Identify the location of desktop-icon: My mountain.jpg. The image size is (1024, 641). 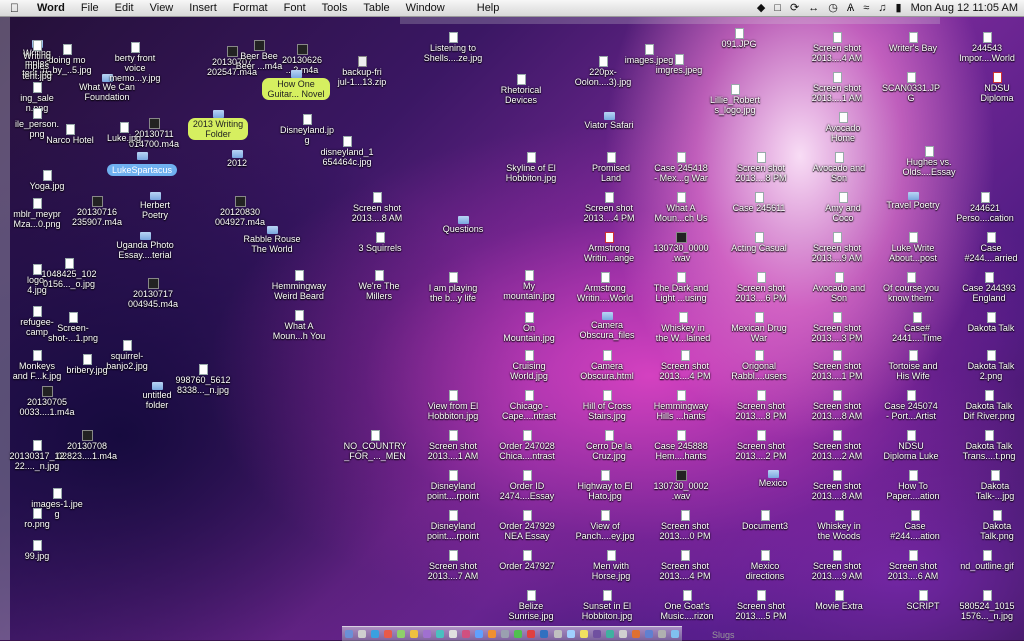
(529, 285).